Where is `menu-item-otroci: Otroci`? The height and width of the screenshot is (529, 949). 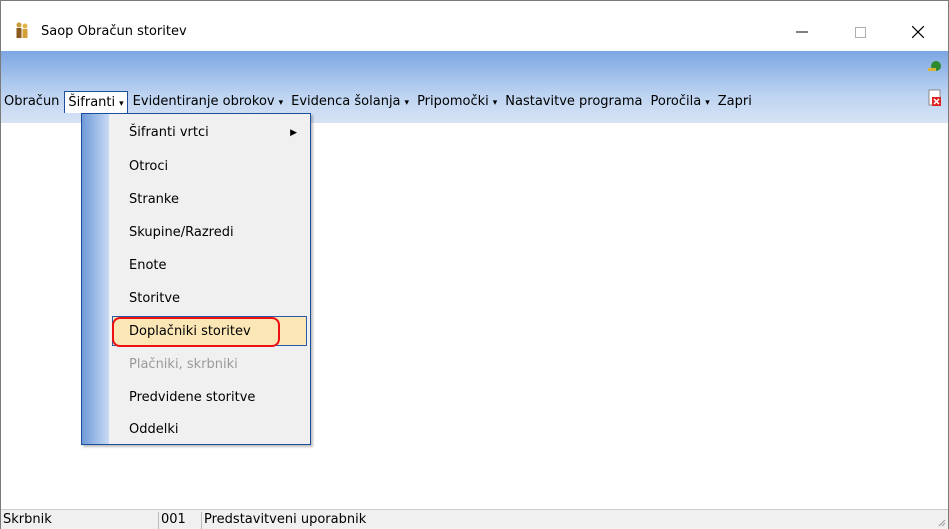 menu-item-otroci: Otroci is located at coordinates (210, 167).